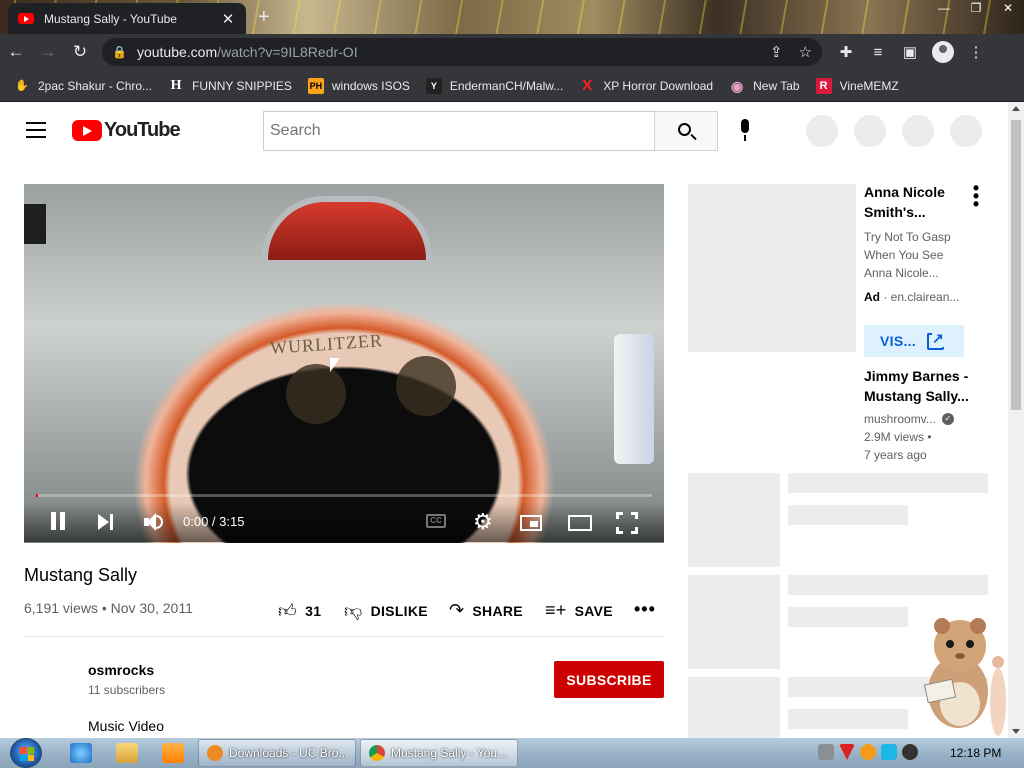 This screenshot has width=1024, height=768. Describe the element at coordinates (358, 85) in the screenshot. I see `bookmark-item: PH windows ISOS` at that location.